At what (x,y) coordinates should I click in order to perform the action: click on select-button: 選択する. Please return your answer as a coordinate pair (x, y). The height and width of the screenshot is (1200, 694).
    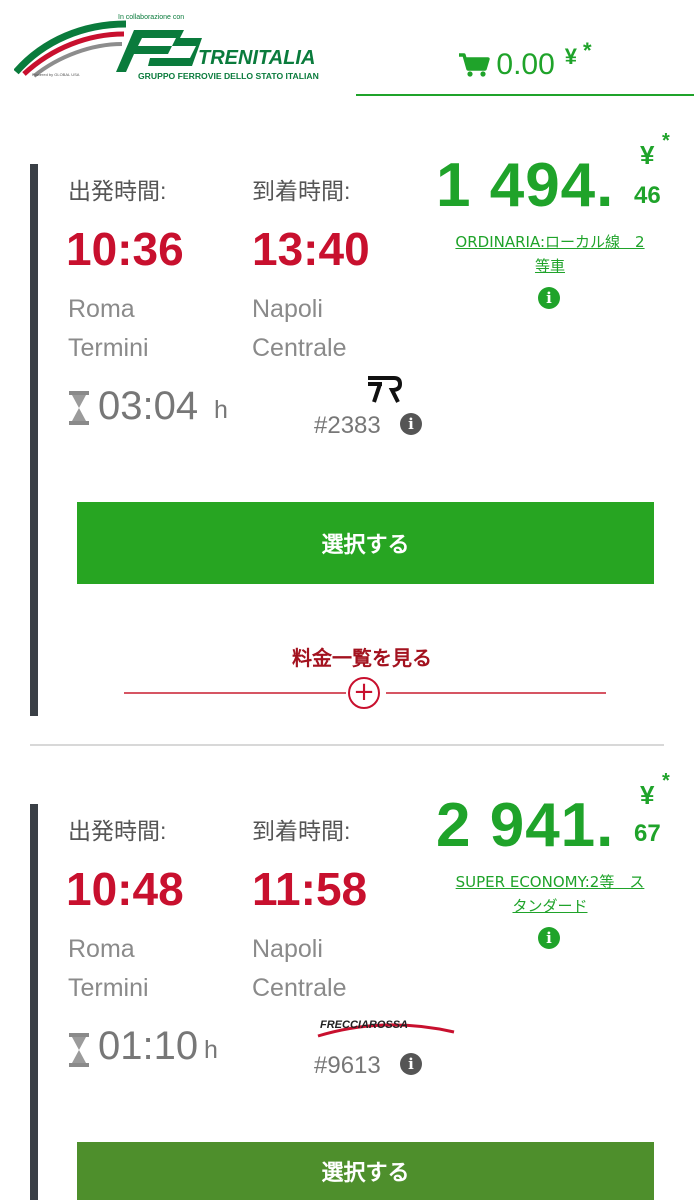
    Looking at the image, I should click on (365, 1171).